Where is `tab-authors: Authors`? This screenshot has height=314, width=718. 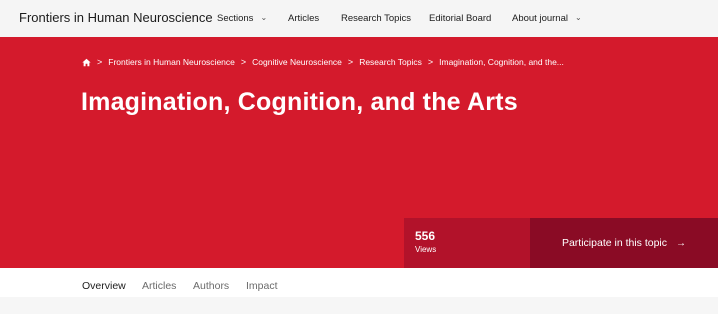
tab-authors: Authors is located at coordinates (211, 286).